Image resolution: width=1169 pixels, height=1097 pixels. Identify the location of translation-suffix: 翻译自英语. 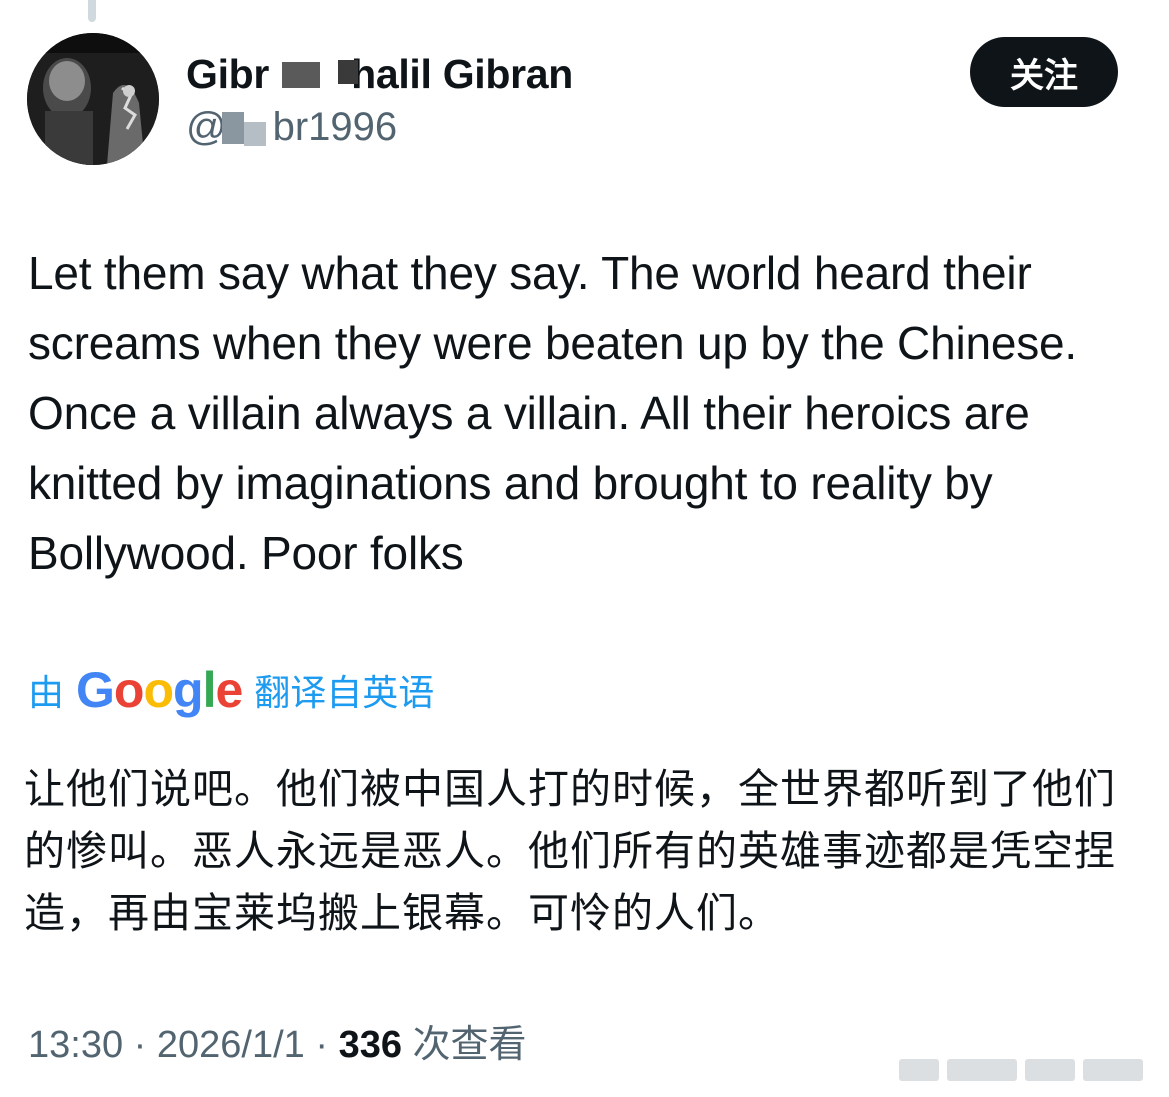
(344, 692).